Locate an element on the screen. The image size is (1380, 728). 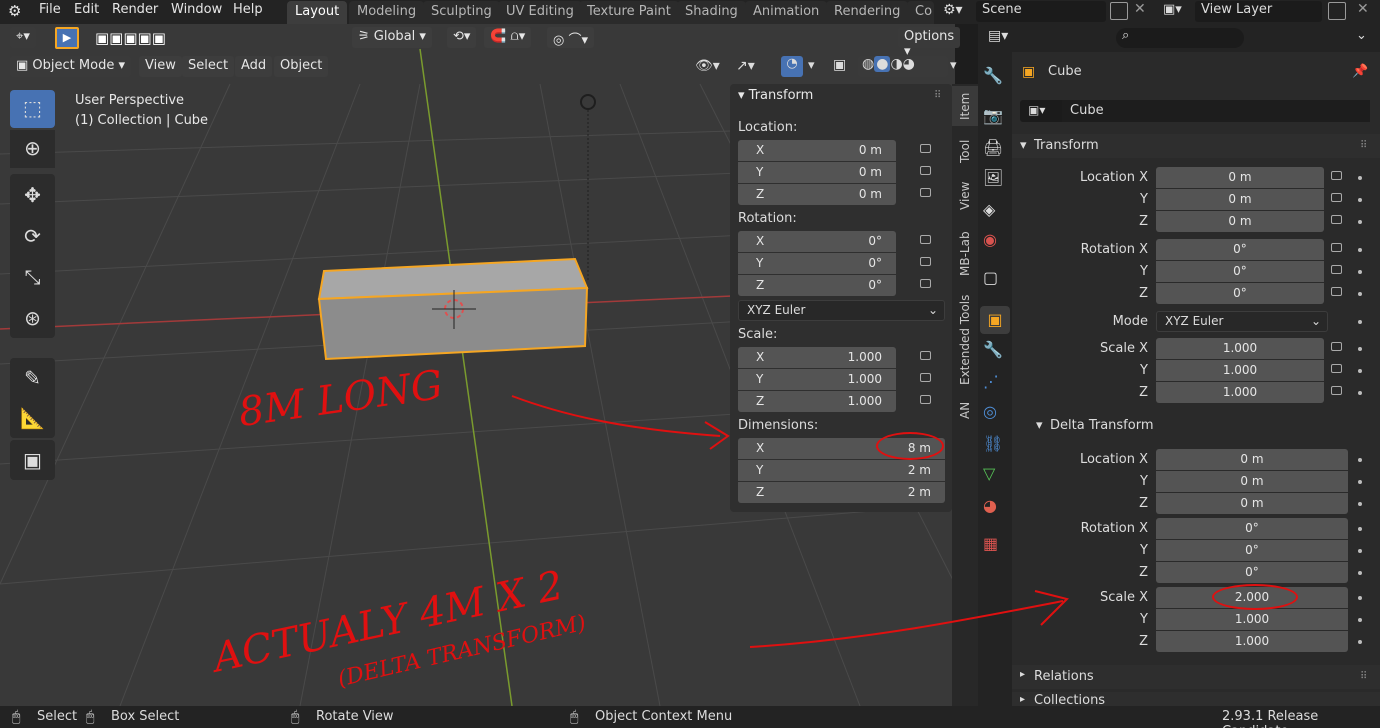
location-z-field: 0 m is located at coordinates (1240, 221).